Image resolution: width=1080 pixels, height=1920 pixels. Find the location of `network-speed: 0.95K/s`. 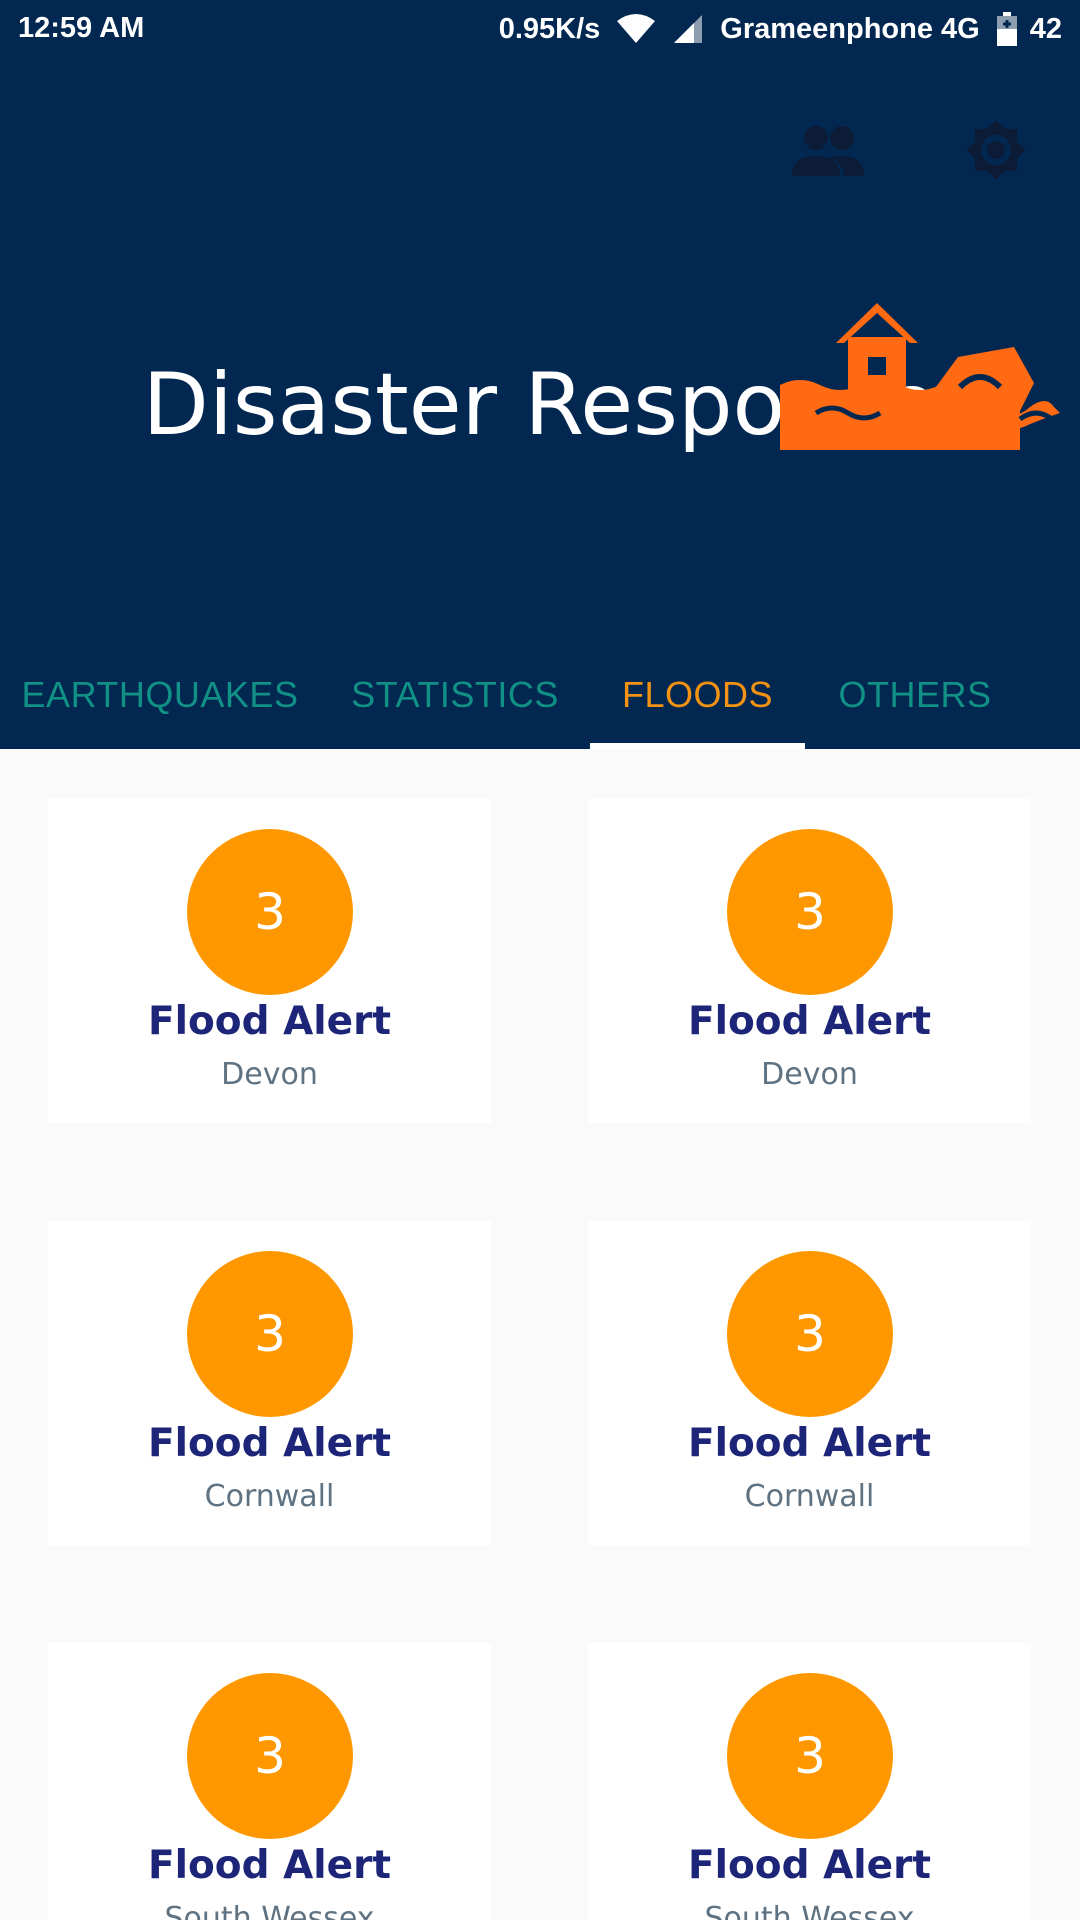

network-speed: 0.95K/s is located at coordinates (549, 28).